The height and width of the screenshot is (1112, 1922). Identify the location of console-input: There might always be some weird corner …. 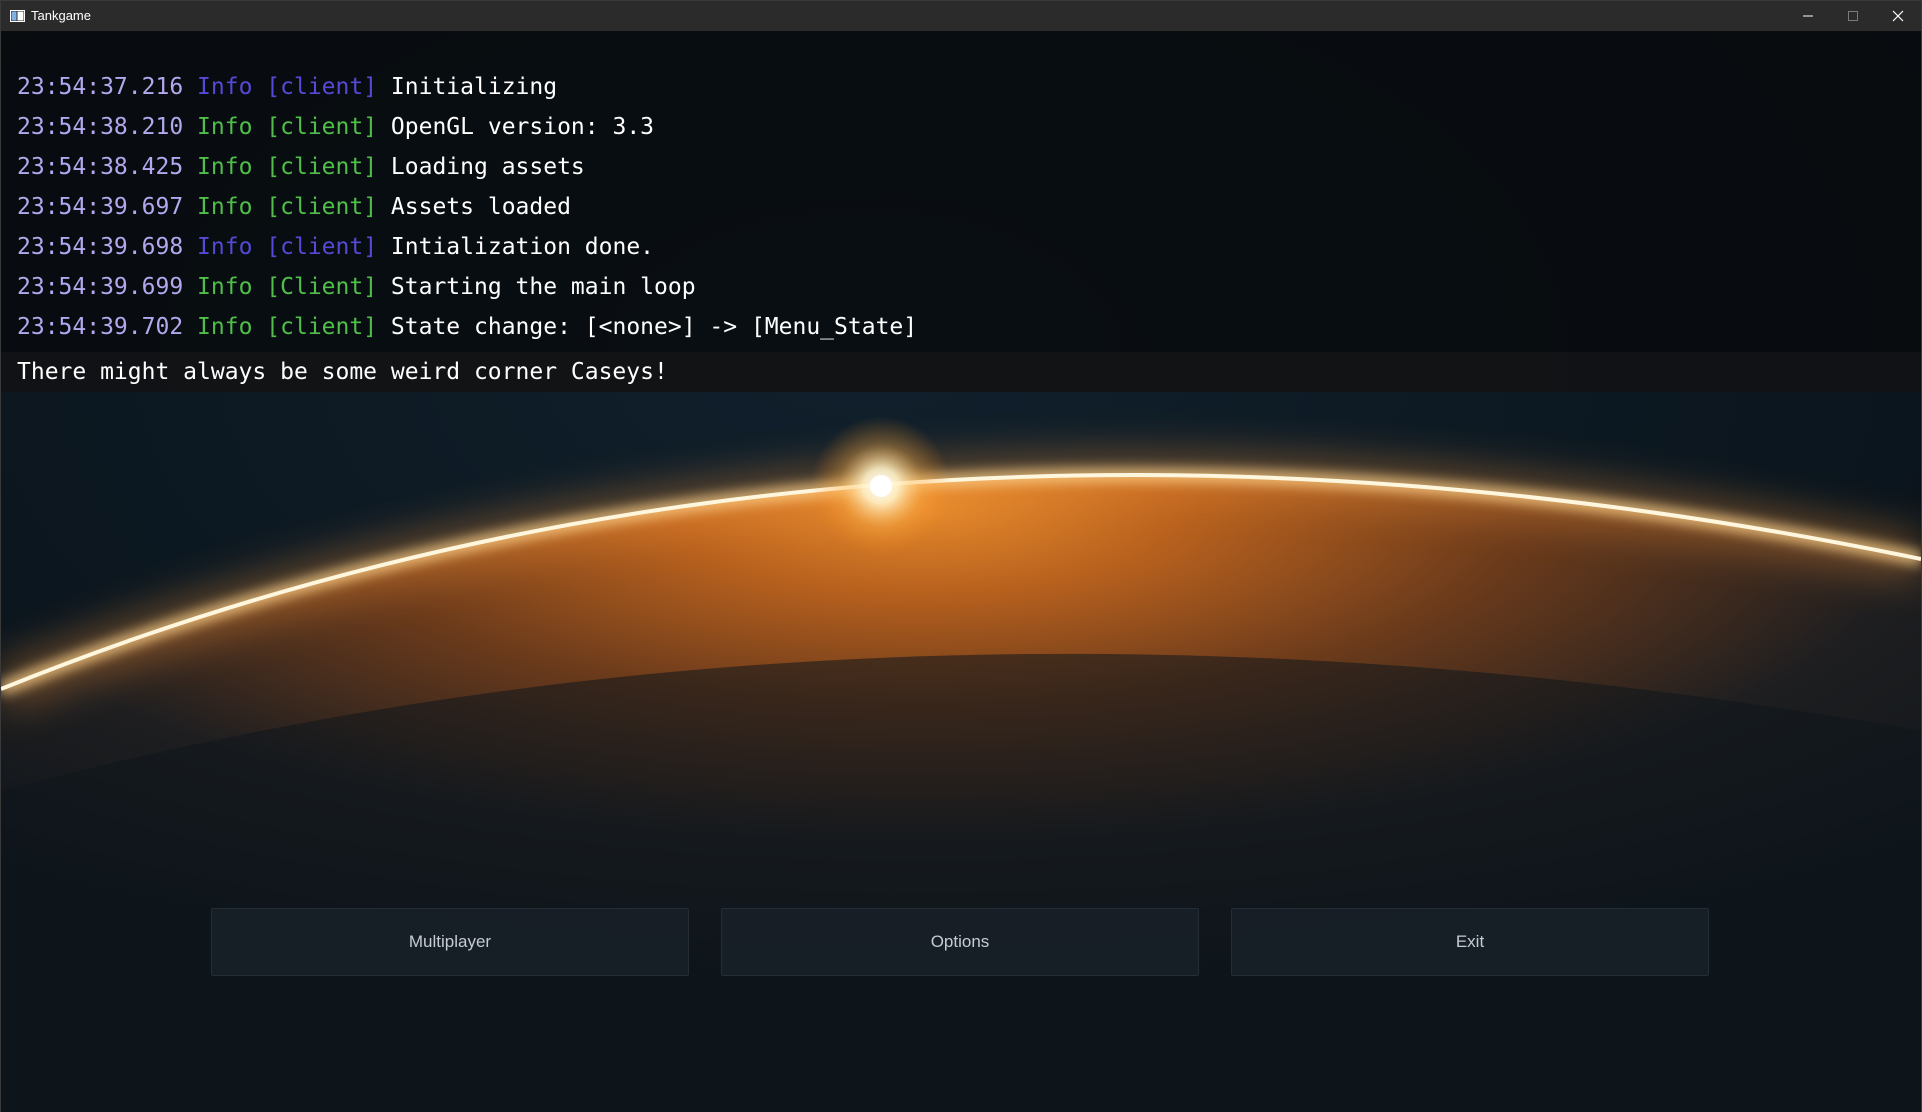
(961, 372).